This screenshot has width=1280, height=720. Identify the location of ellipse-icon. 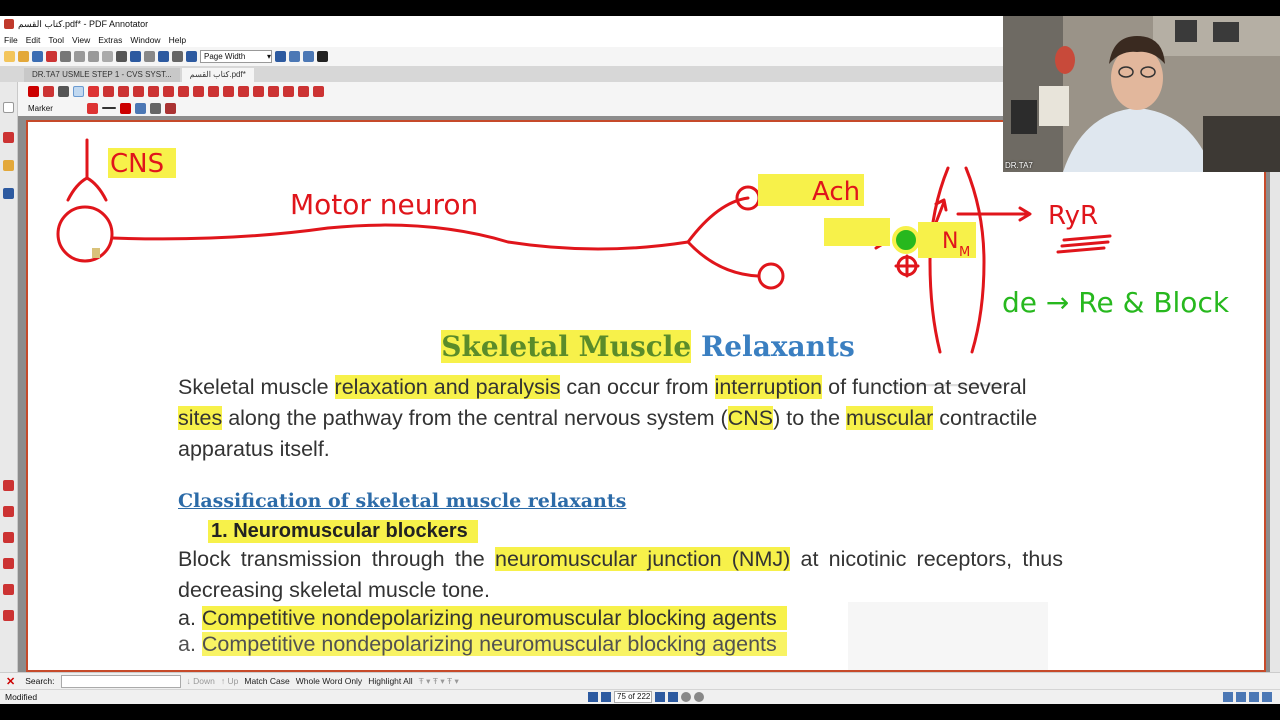
(213, 91).